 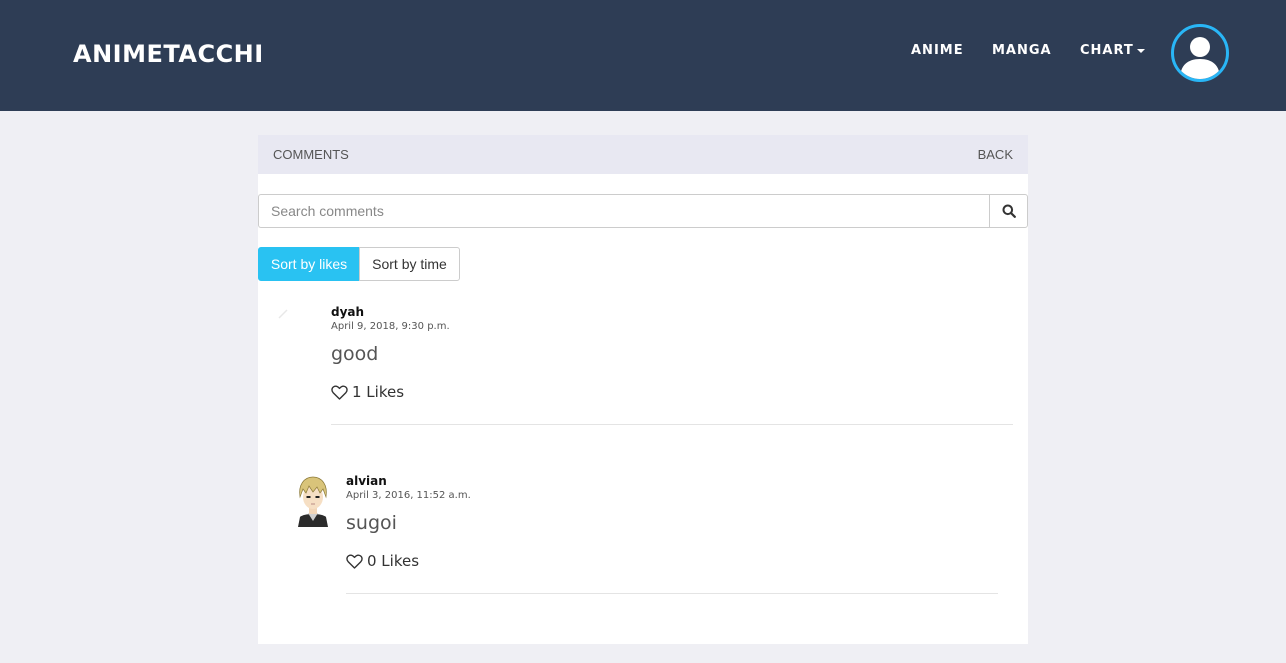 I want to click on comment-username: dyah, so click(x=347, y=312).